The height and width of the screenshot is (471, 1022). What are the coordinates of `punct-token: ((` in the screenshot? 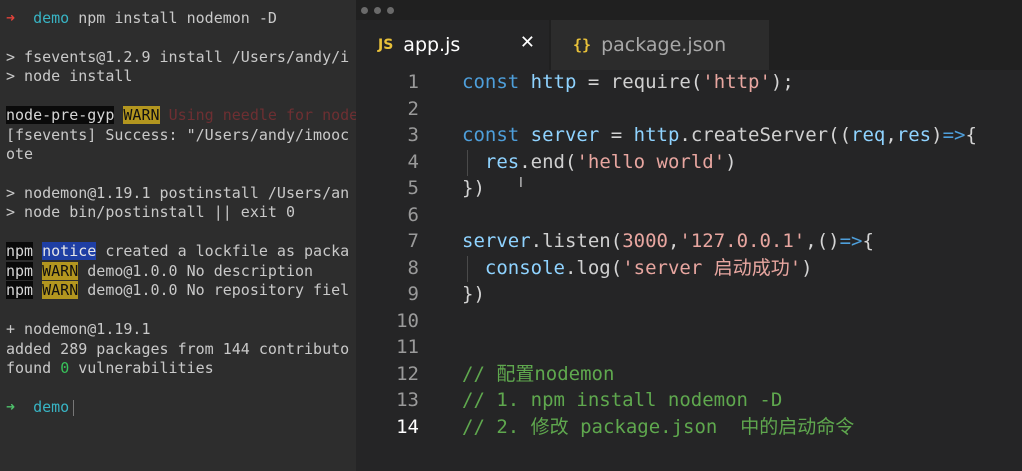 It's located at (840, 135).